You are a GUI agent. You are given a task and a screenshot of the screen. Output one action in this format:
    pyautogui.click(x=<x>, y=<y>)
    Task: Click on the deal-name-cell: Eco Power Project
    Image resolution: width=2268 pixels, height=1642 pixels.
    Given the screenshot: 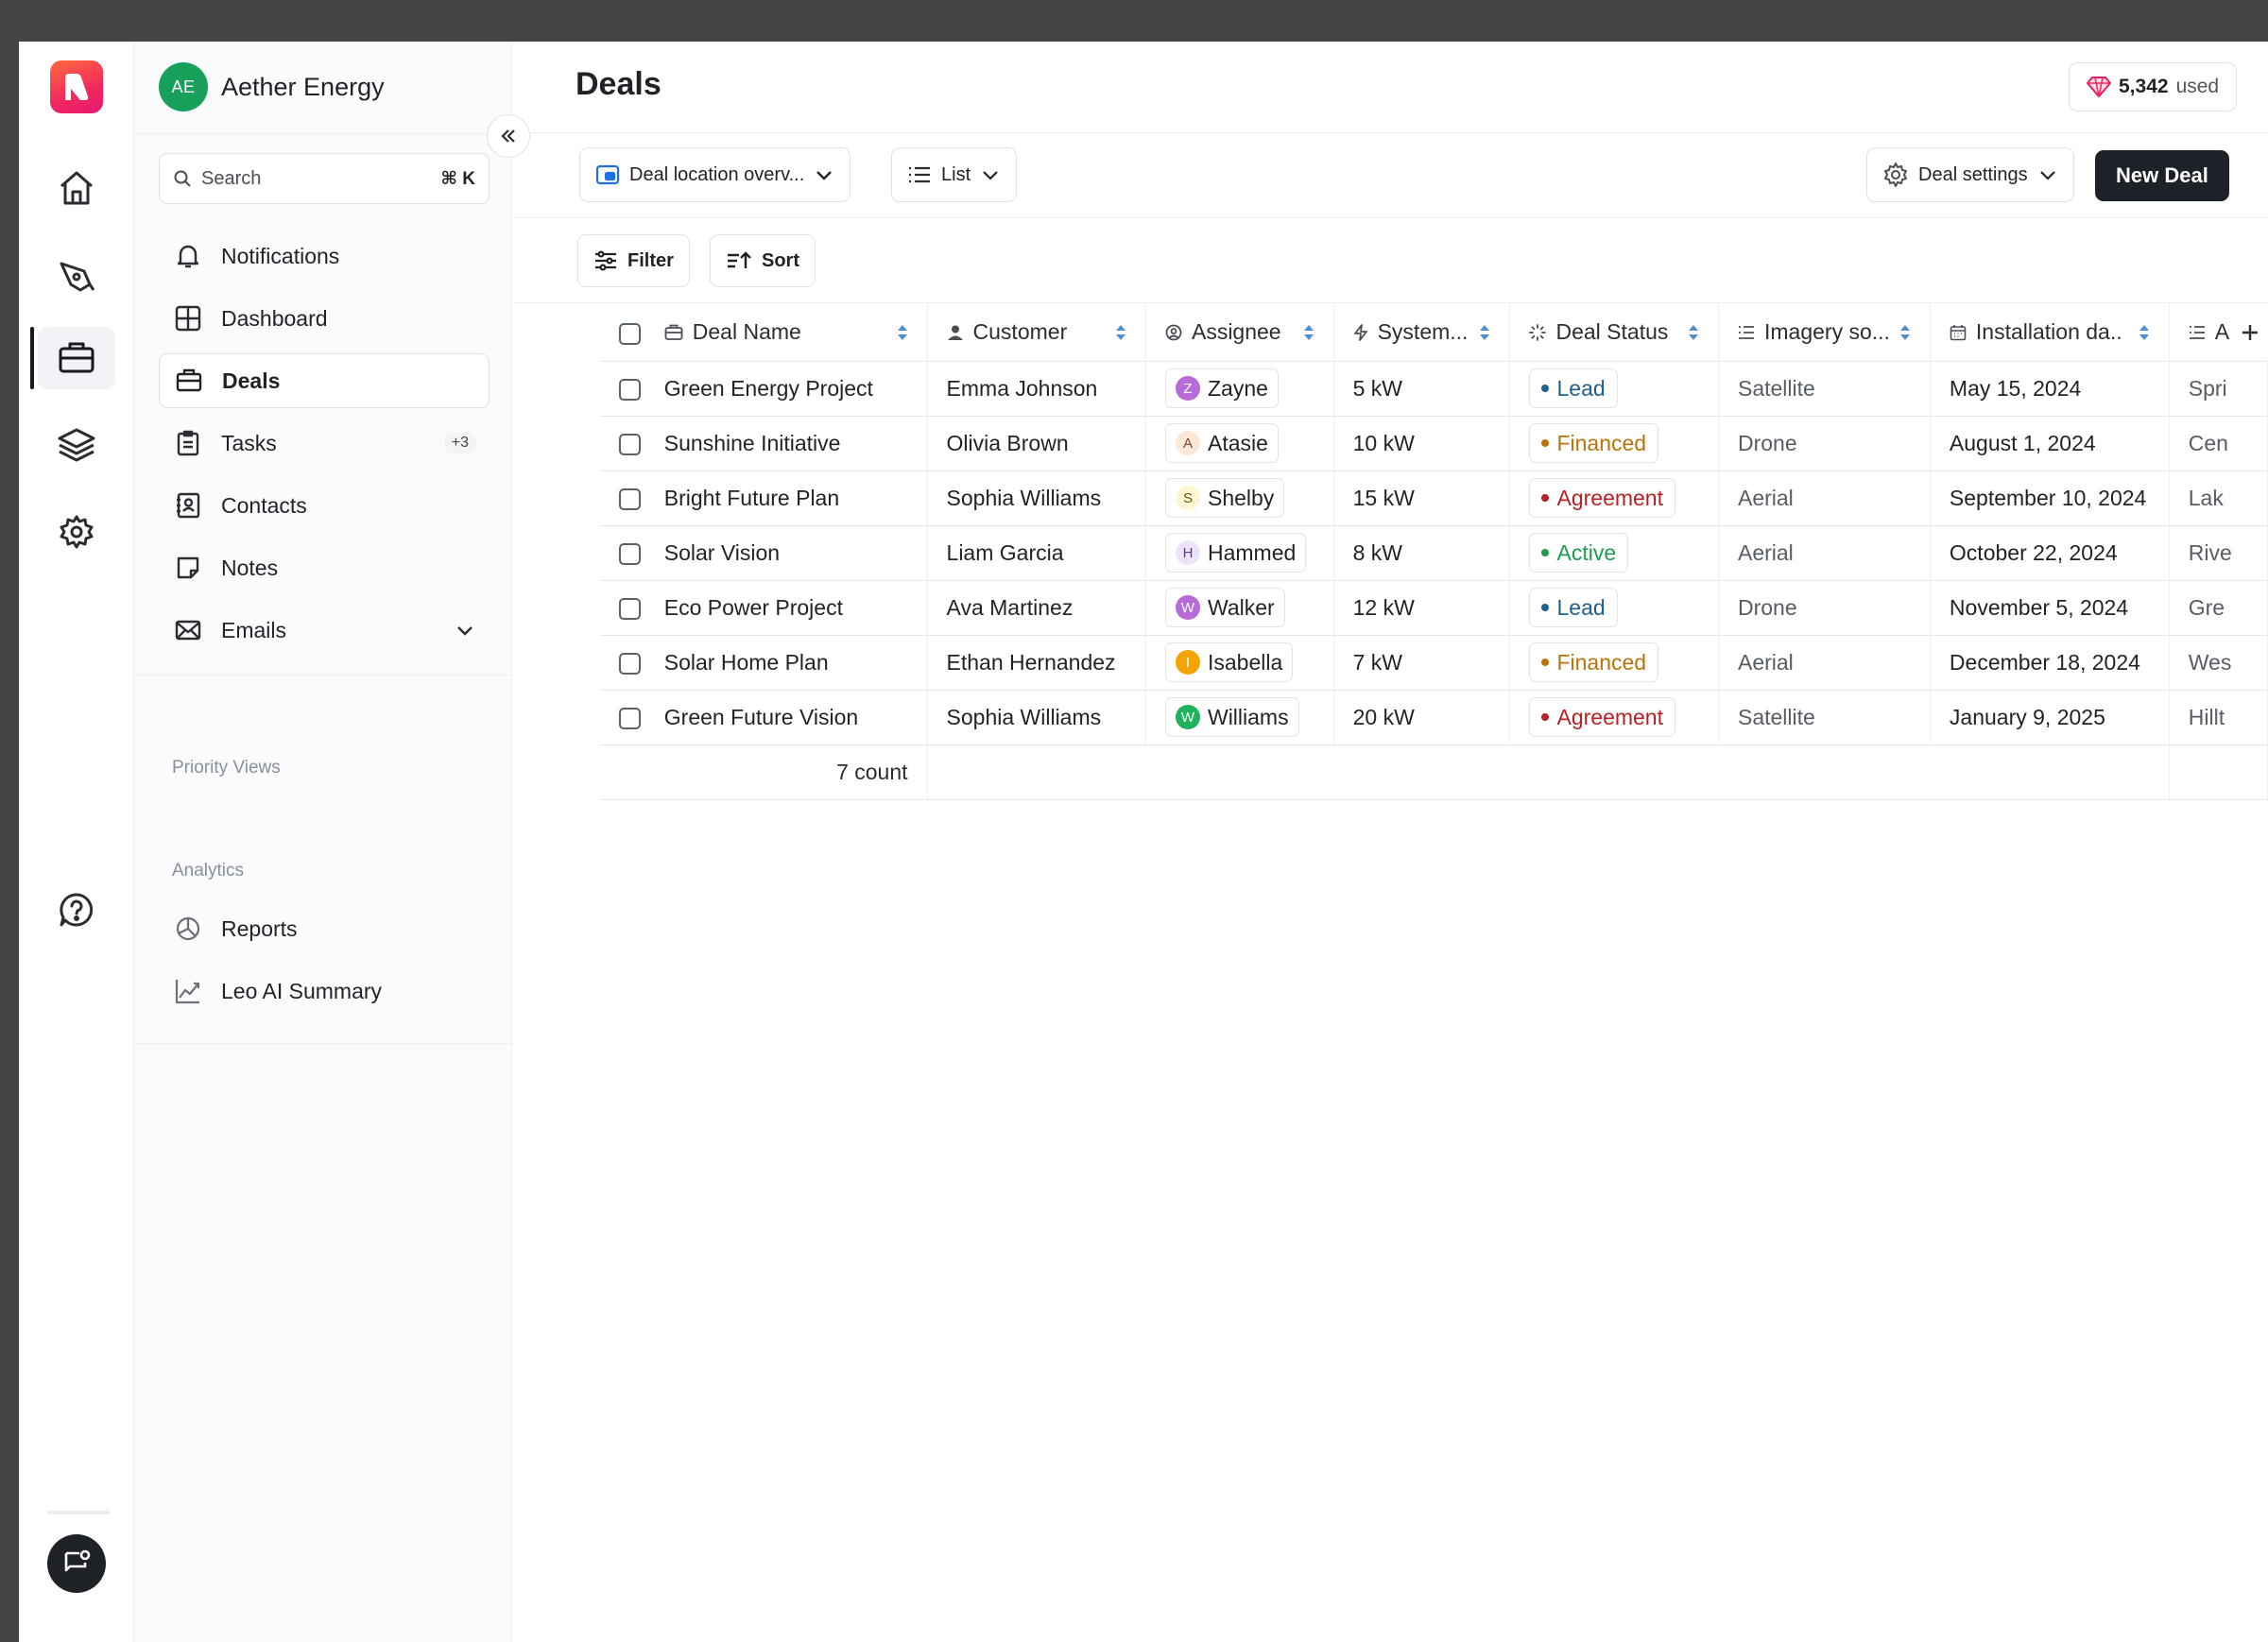 What is the action you would take?
    pyautogui.click(x=786, y=608)
    